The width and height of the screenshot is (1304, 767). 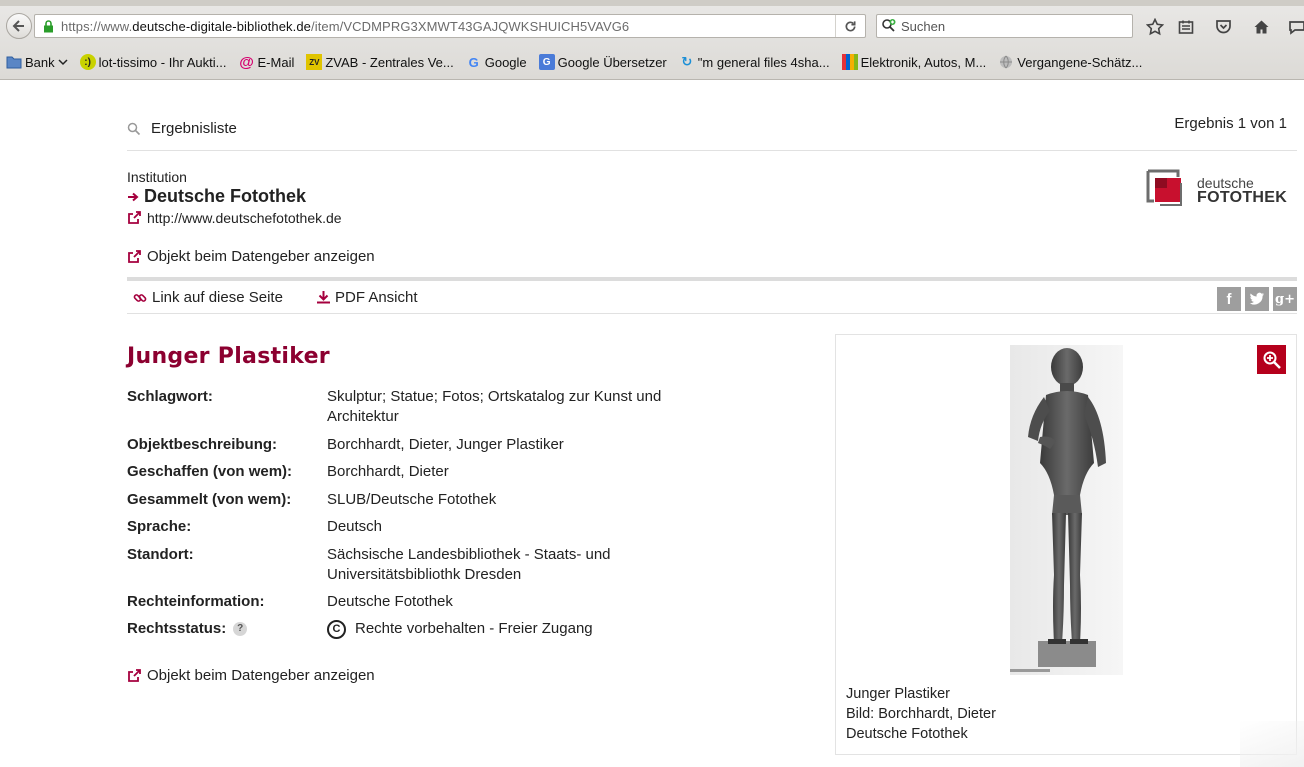 What do you see at coordinates (97, 26) in the screenshot?
I see `url-prefix: https://www.` at bounding box center [97, 26].